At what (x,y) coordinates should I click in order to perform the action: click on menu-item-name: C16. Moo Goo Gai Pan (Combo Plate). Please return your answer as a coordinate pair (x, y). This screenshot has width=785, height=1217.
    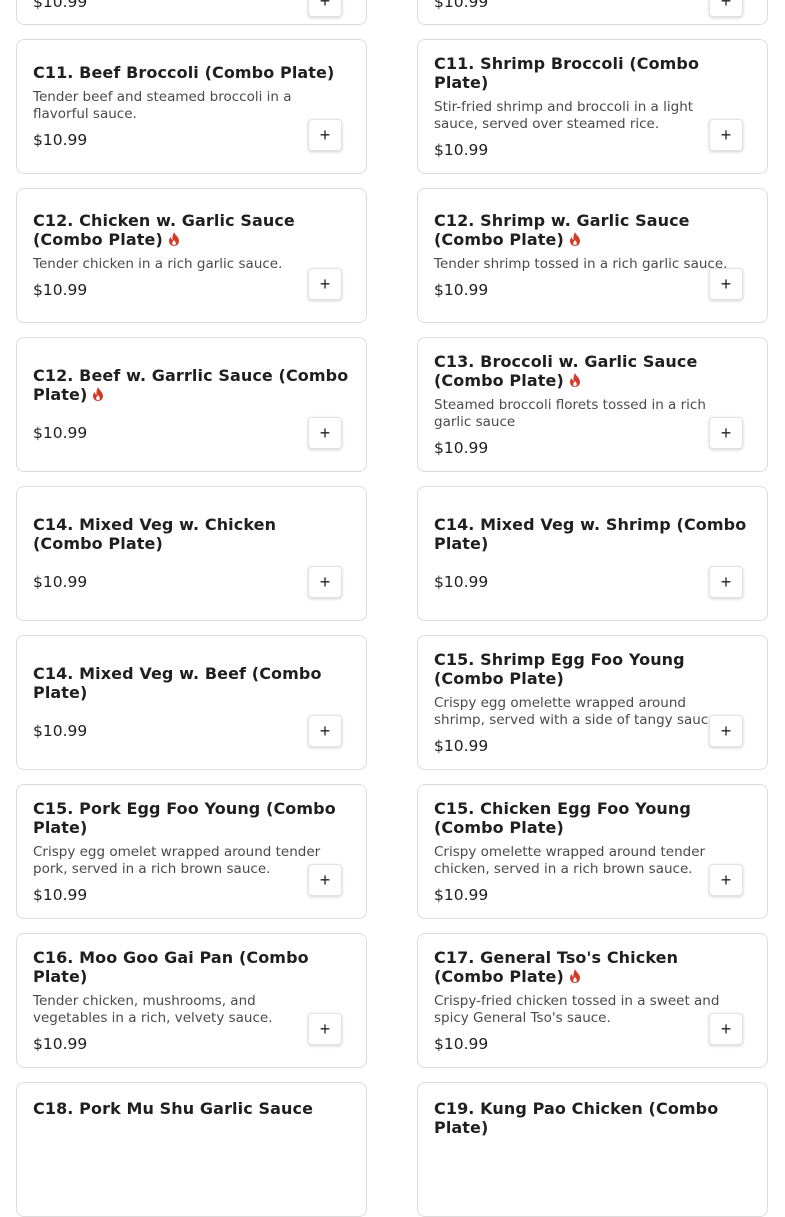
    Looking at the image, I should click on (191, 967).